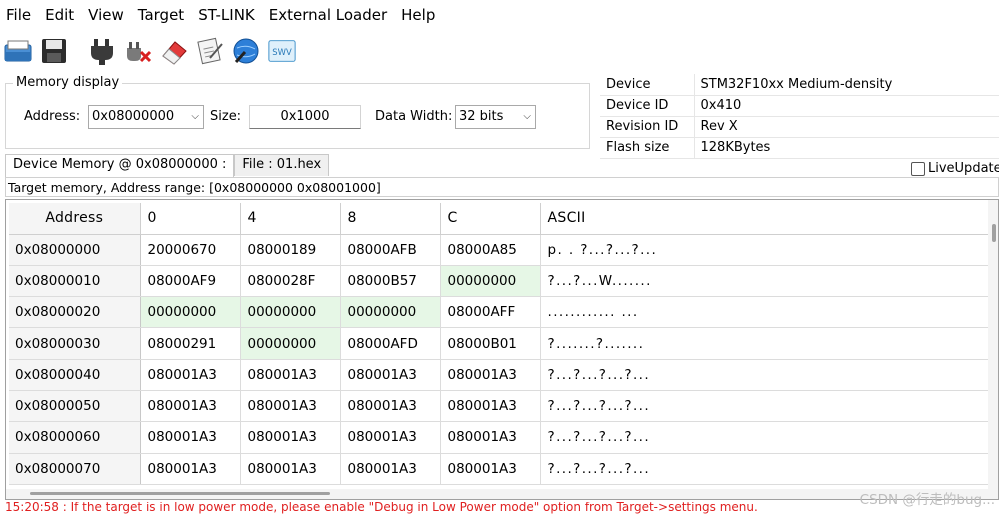  I want to click on device-info-key: Device ID, so click(647, 106).